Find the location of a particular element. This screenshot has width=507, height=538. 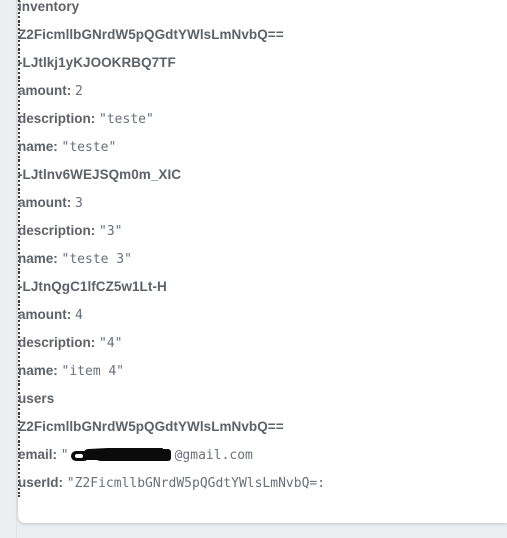

leaf-value: 2 is located at coordinates (79, 91).